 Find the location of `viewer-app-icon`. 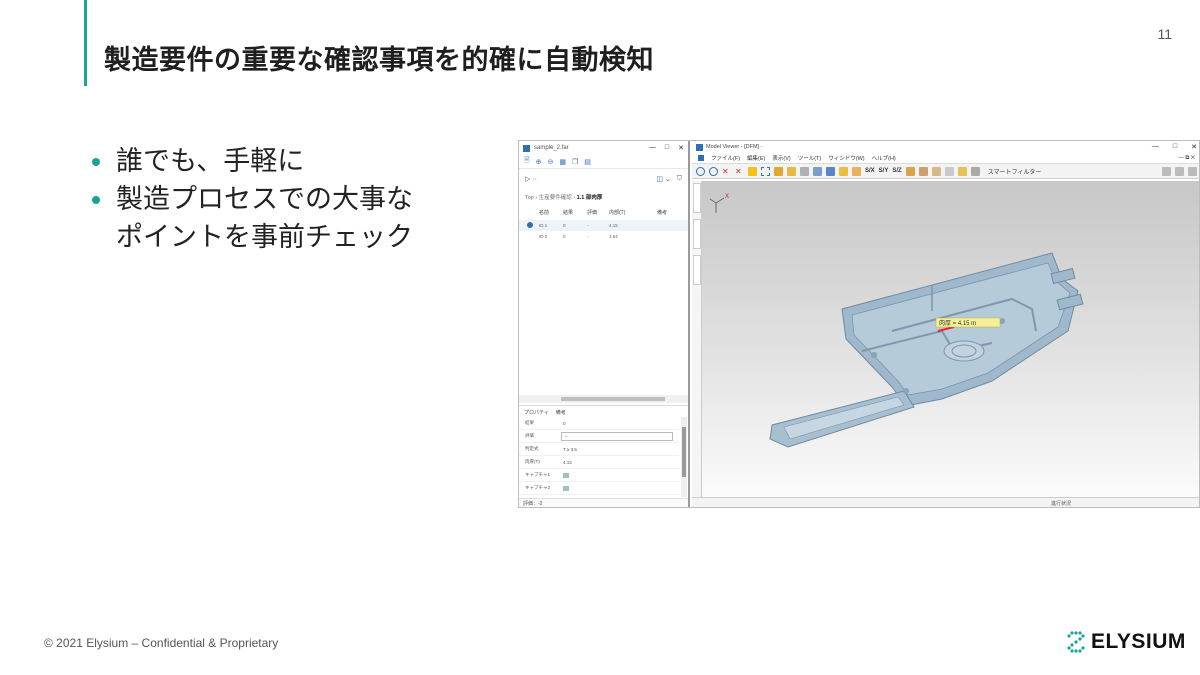

viewer-app-icon is located at coordinates (699, 147).